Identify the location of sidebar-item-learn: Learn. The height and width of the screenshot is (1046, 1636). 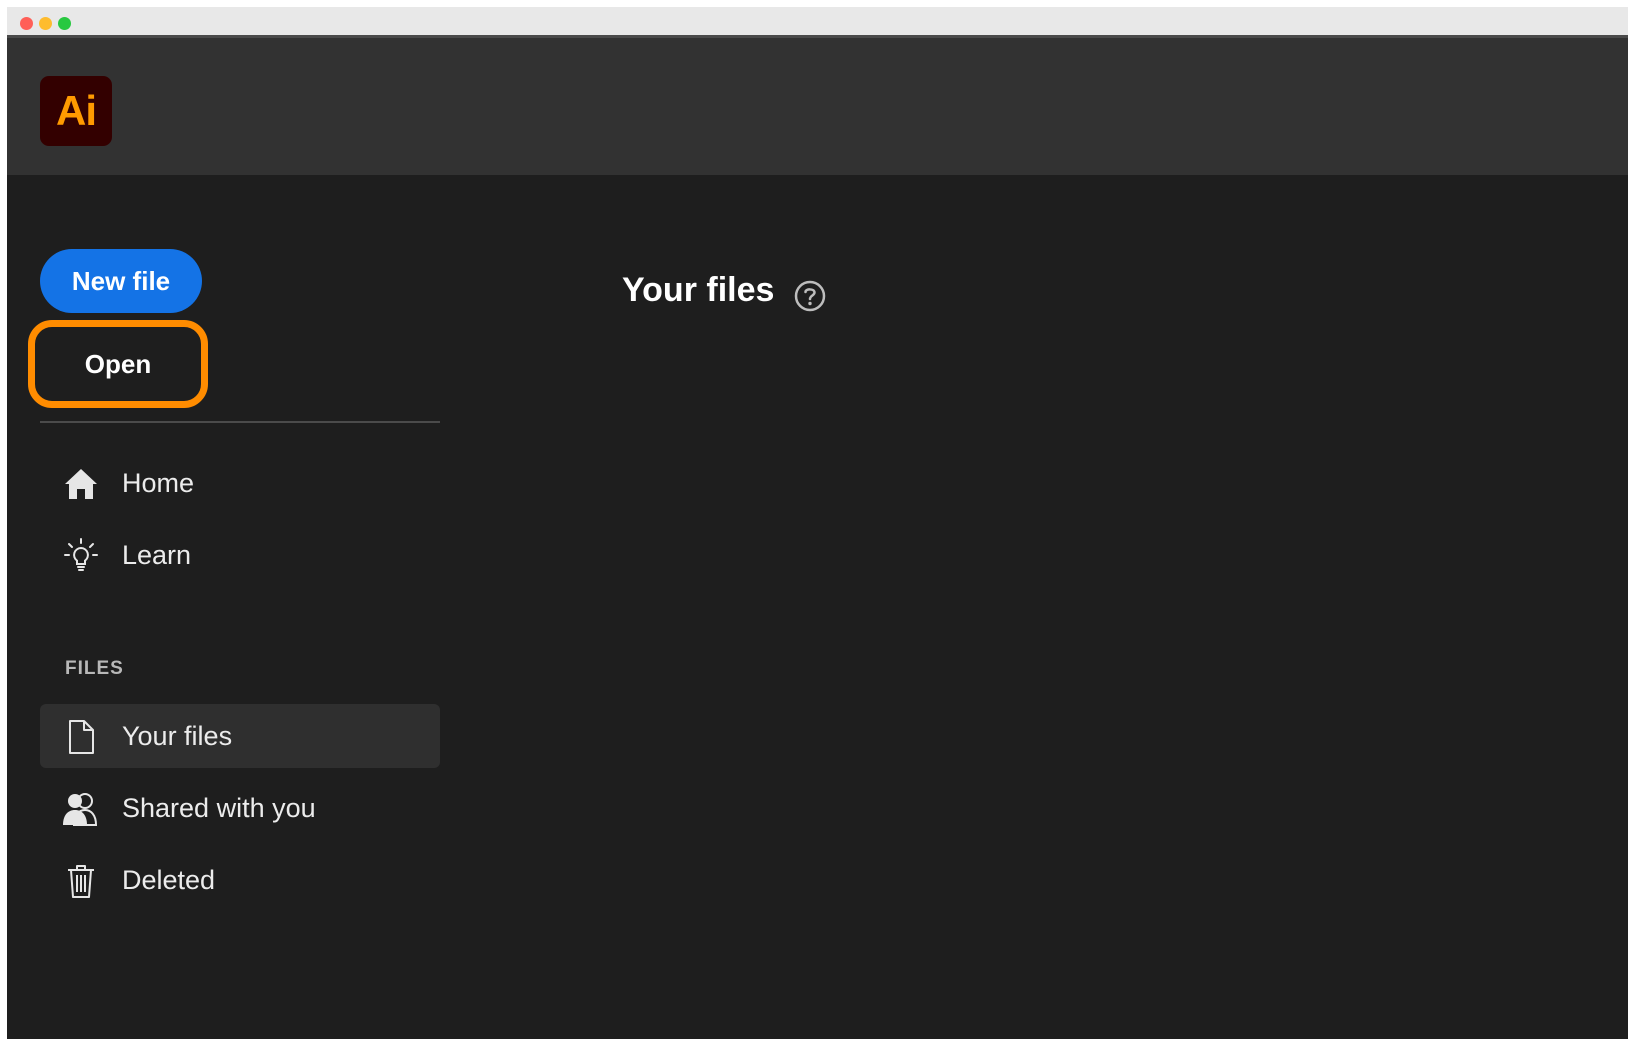
(240, 555).